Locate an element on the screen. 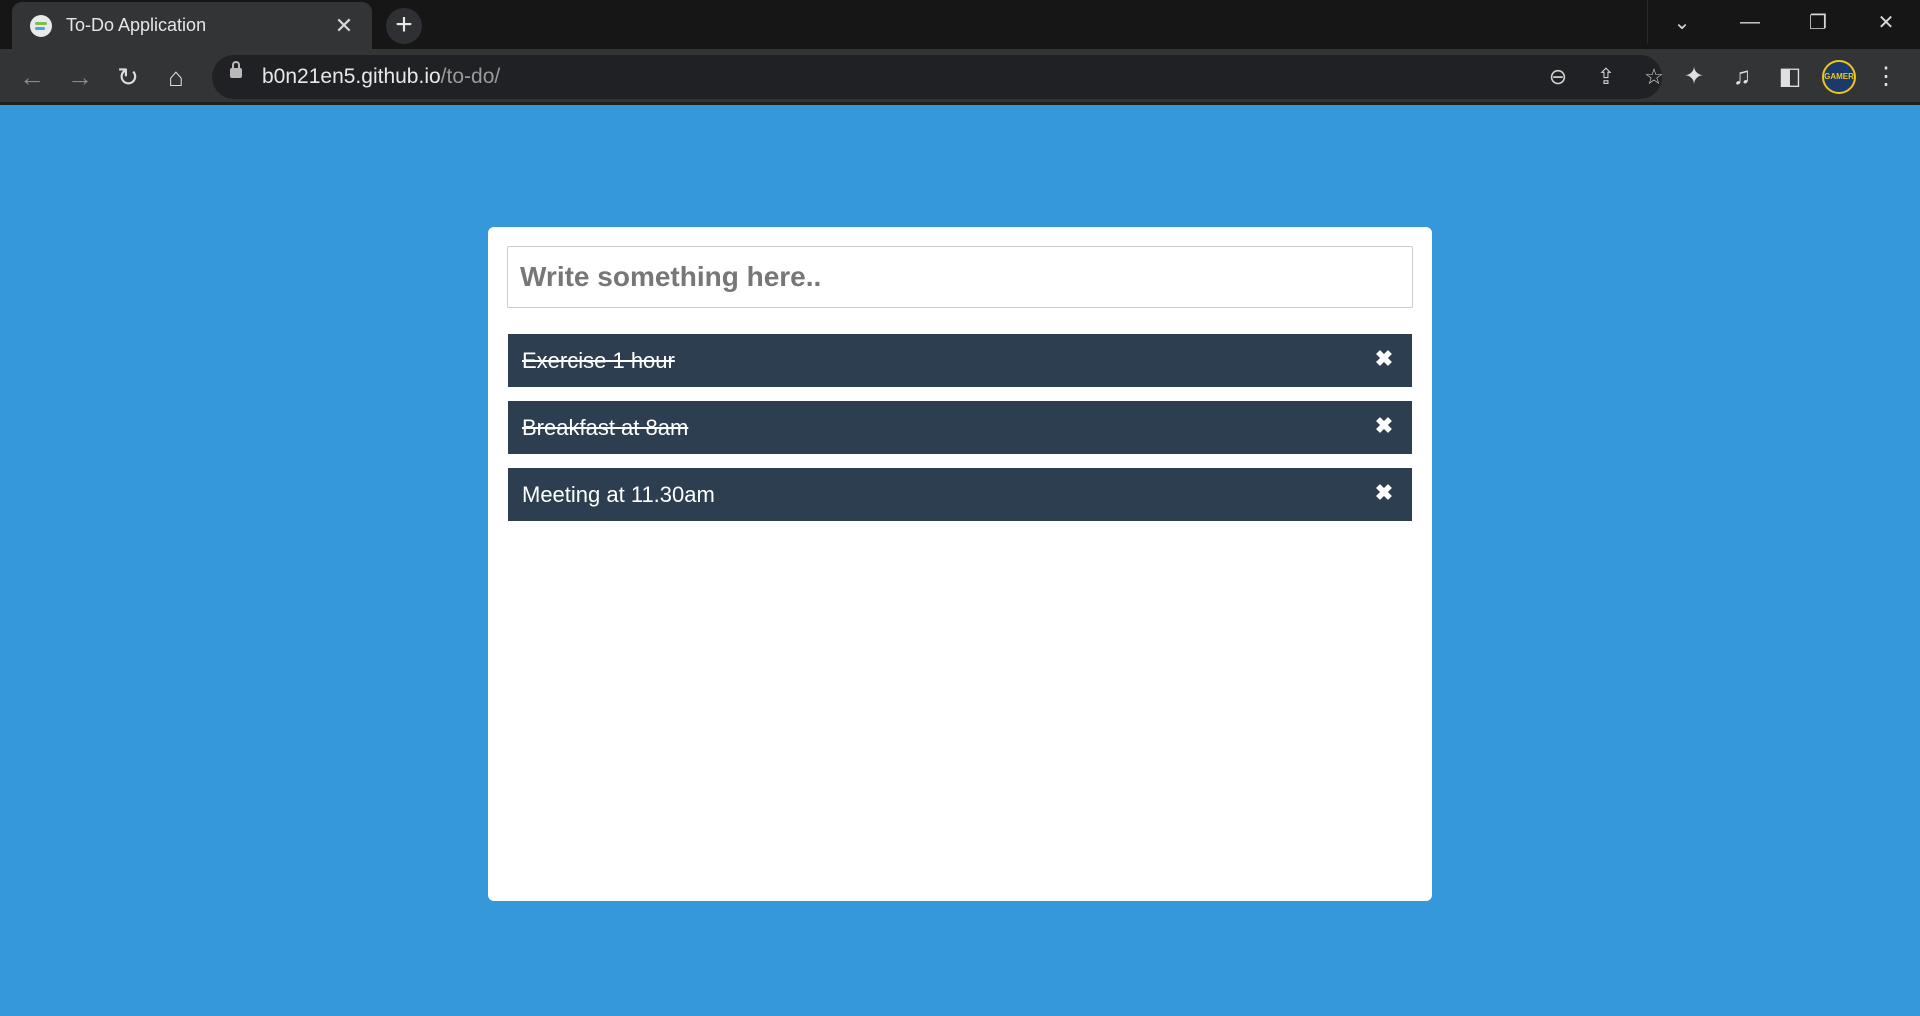  todo-item: Breakfast at 8am ✖ is located at coordinates (960, 427).